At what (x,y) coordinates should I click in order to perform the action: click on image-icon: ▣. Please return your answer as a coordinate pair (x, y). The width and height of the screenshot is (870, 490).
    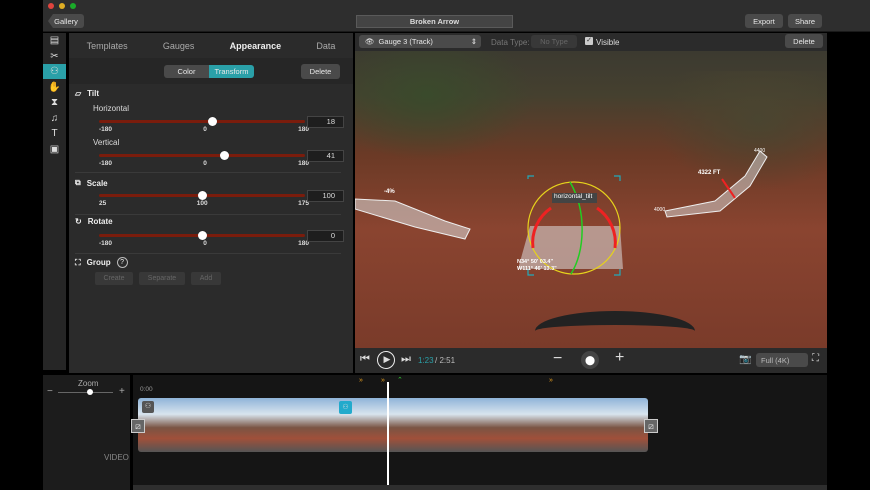
    Looking at the image, I should click on (54, 149).